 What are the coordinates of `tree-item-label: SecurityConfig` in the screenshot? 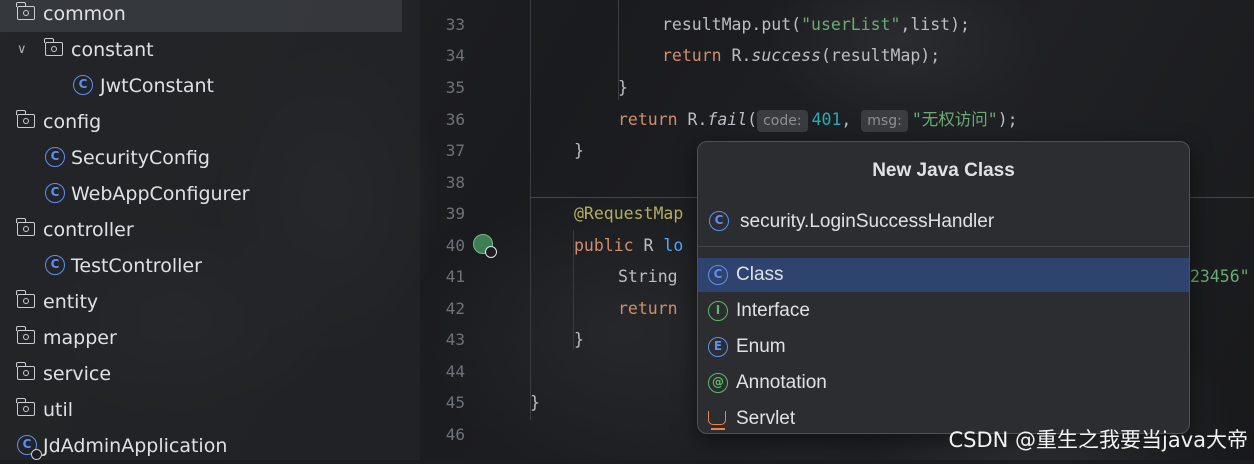 It's located at (140, 158).